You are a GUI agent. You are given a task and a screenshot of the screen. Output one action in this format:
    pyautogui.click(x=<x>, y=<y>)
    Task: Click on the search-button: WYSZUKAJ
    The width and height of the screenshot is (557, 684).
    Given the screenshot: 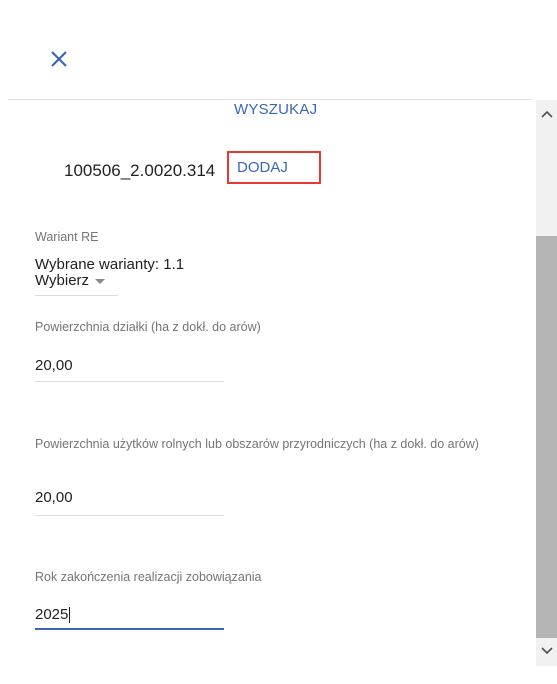 What is the action you would take?
    pyautogui.click(x=275, y=109)
    